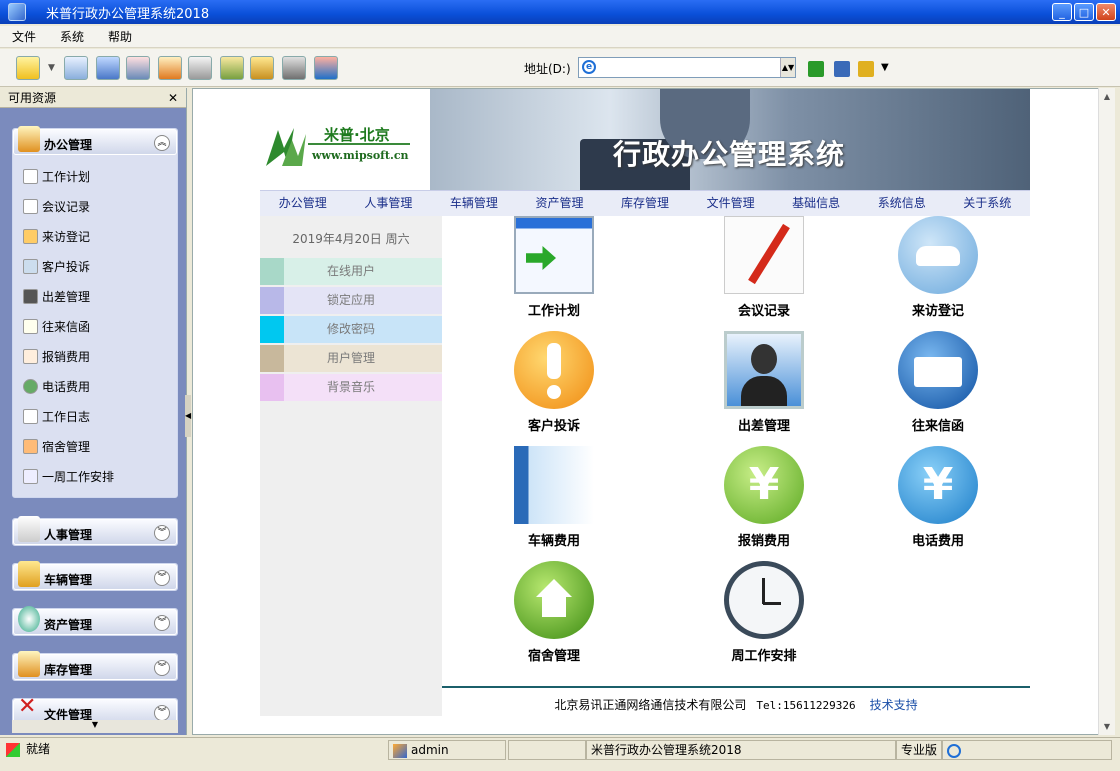 This screenshot has height=771, width=1120. What do you see at coordinates (988, 203) in the screenshot?
I see `nav-about: 关于系统` at bounding box center [988, 203].